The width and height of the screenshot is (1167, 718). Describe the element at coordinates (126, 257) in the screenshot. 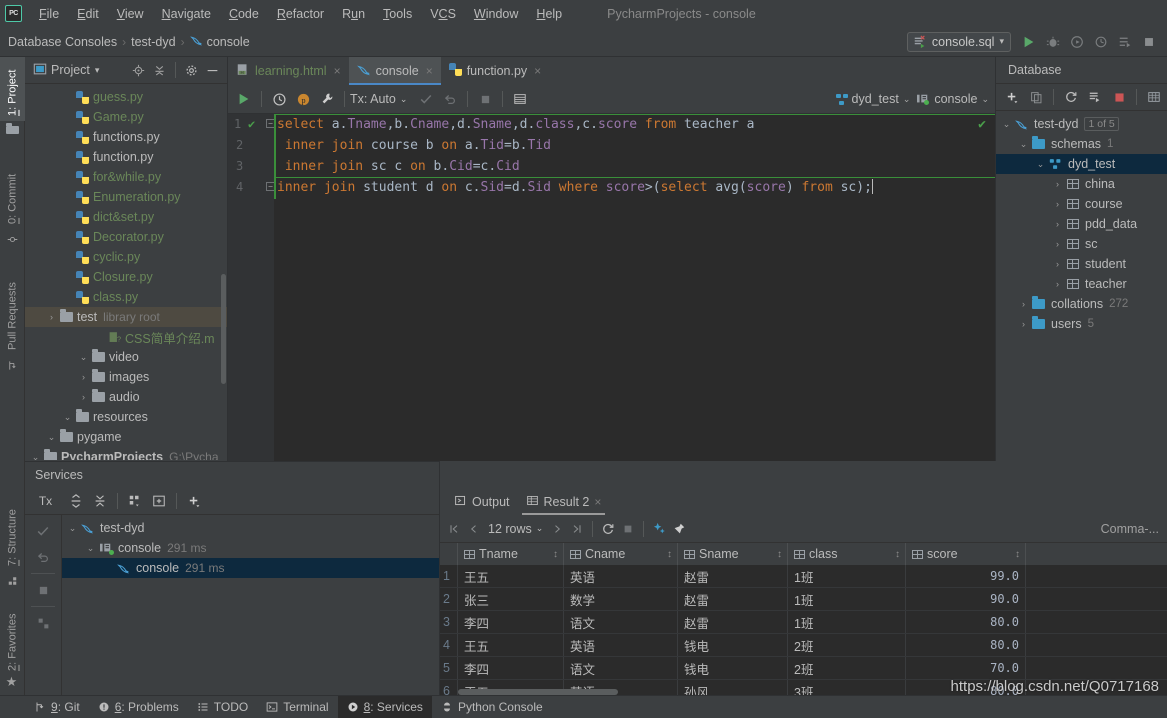

I see `project-tree-item: cyclic.py` at that location.